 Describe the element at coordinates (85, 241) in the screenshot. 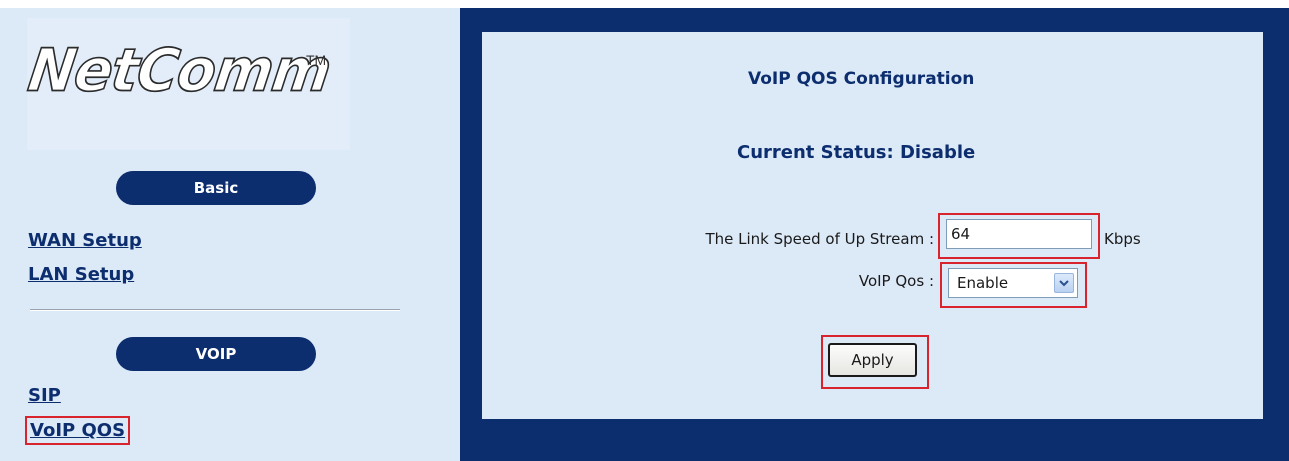

I see `nav-link-wan-setup: WAN Setup` at that location.